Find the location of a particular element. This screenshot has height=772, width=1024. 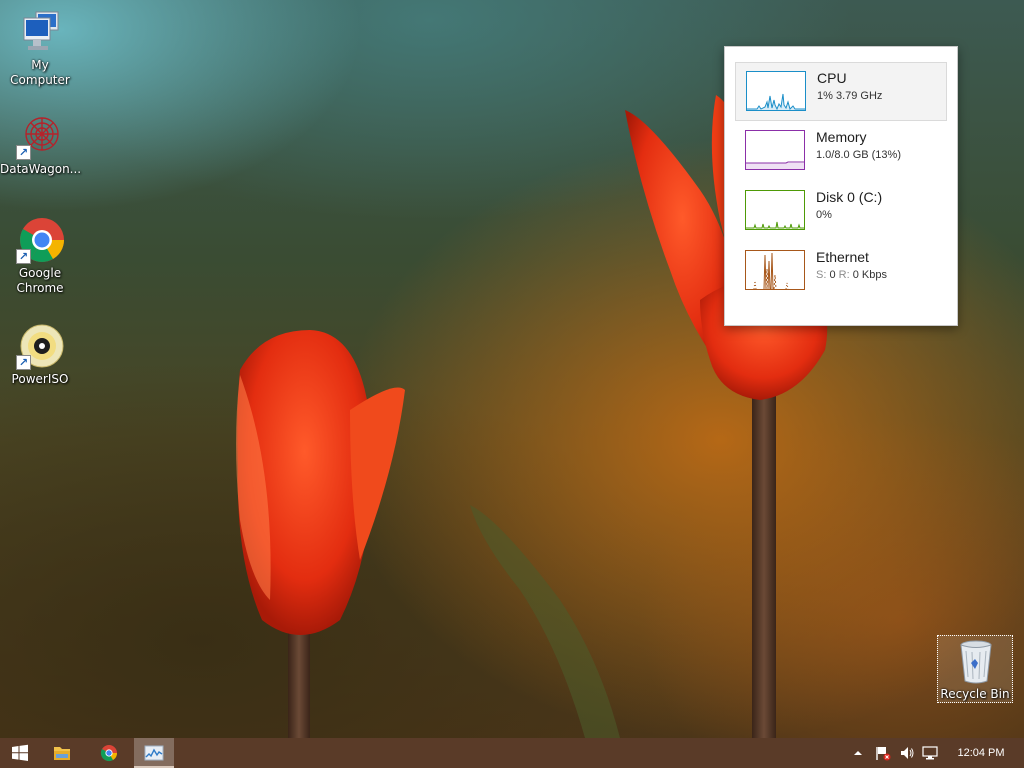

perf-item-name: CPU is located at coordinates (832, 78).